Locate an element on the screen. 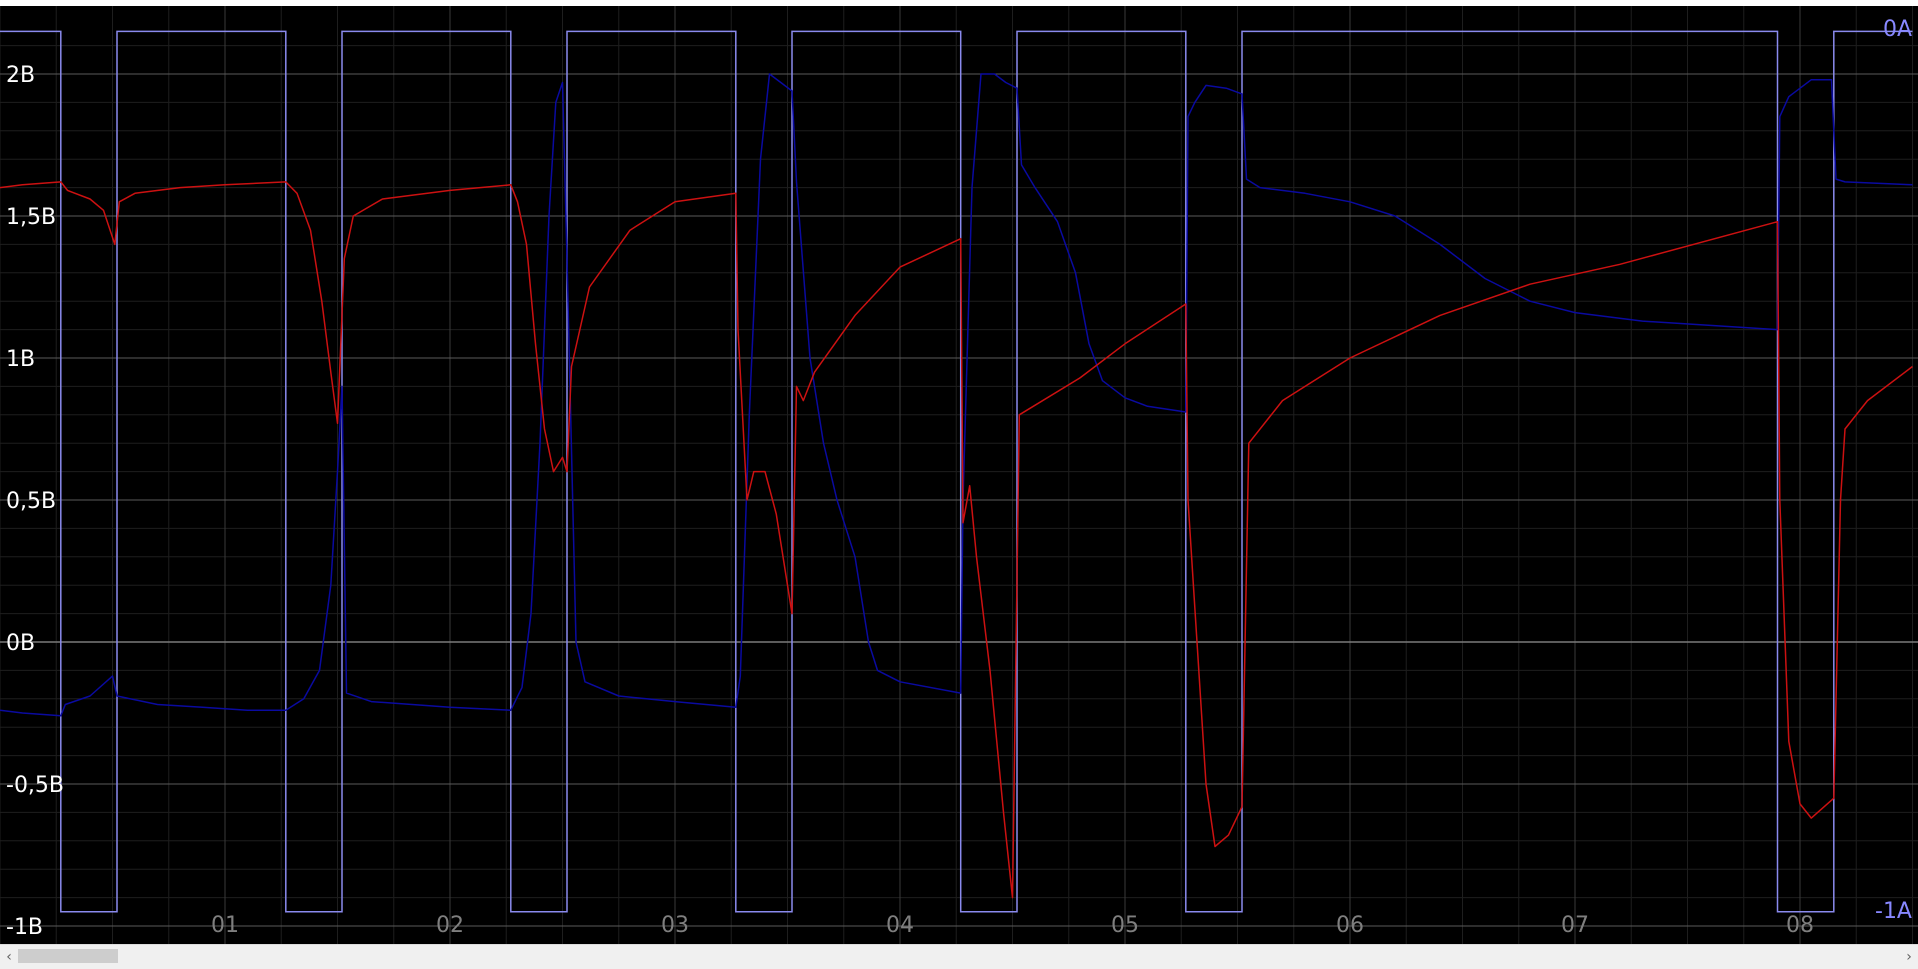 Image resolution: width=1918 pixels, height=969 pixels. right-axis-label: 0A is located at coordinates (1897, 29).